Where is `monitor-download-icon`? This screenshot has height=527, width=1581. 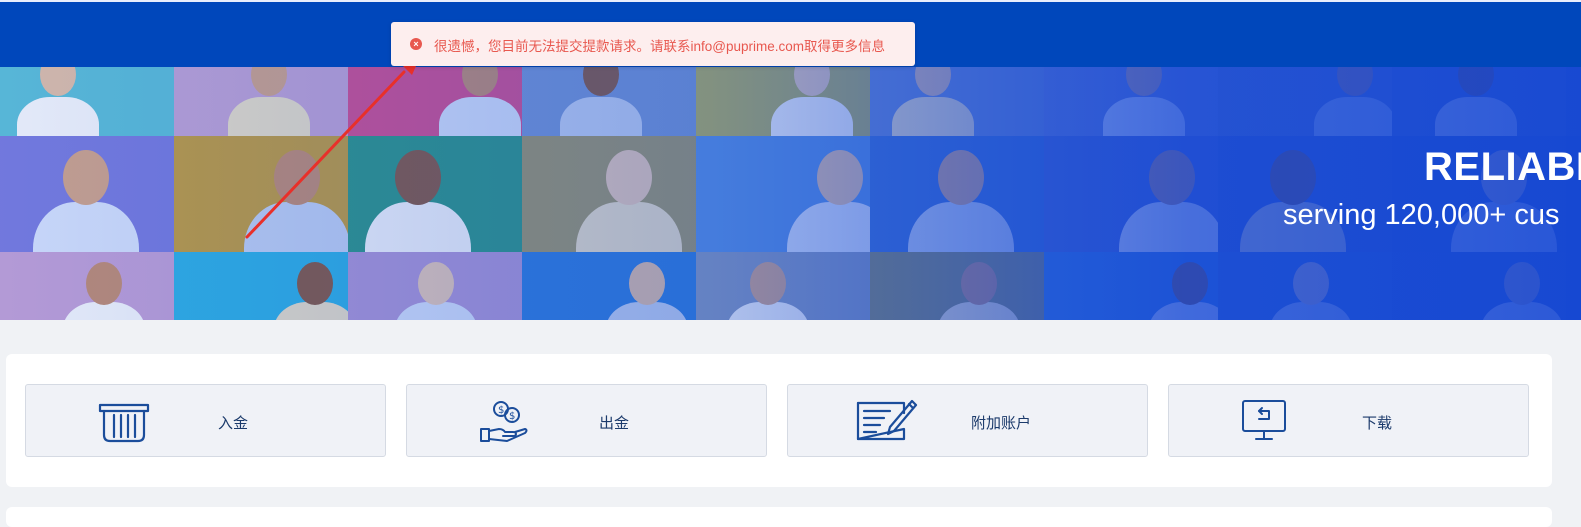
monitor-download-icon is located at coordinates (1264, 420).